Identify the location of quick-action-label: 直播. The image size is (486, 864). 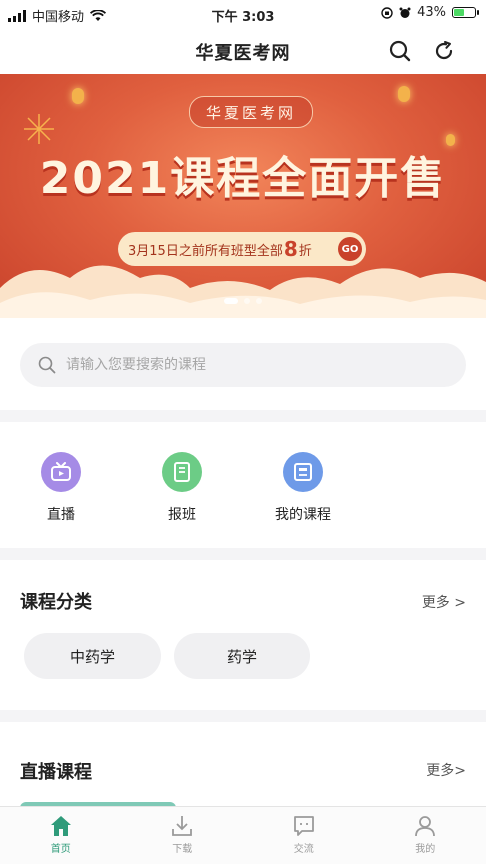
(61, 514).